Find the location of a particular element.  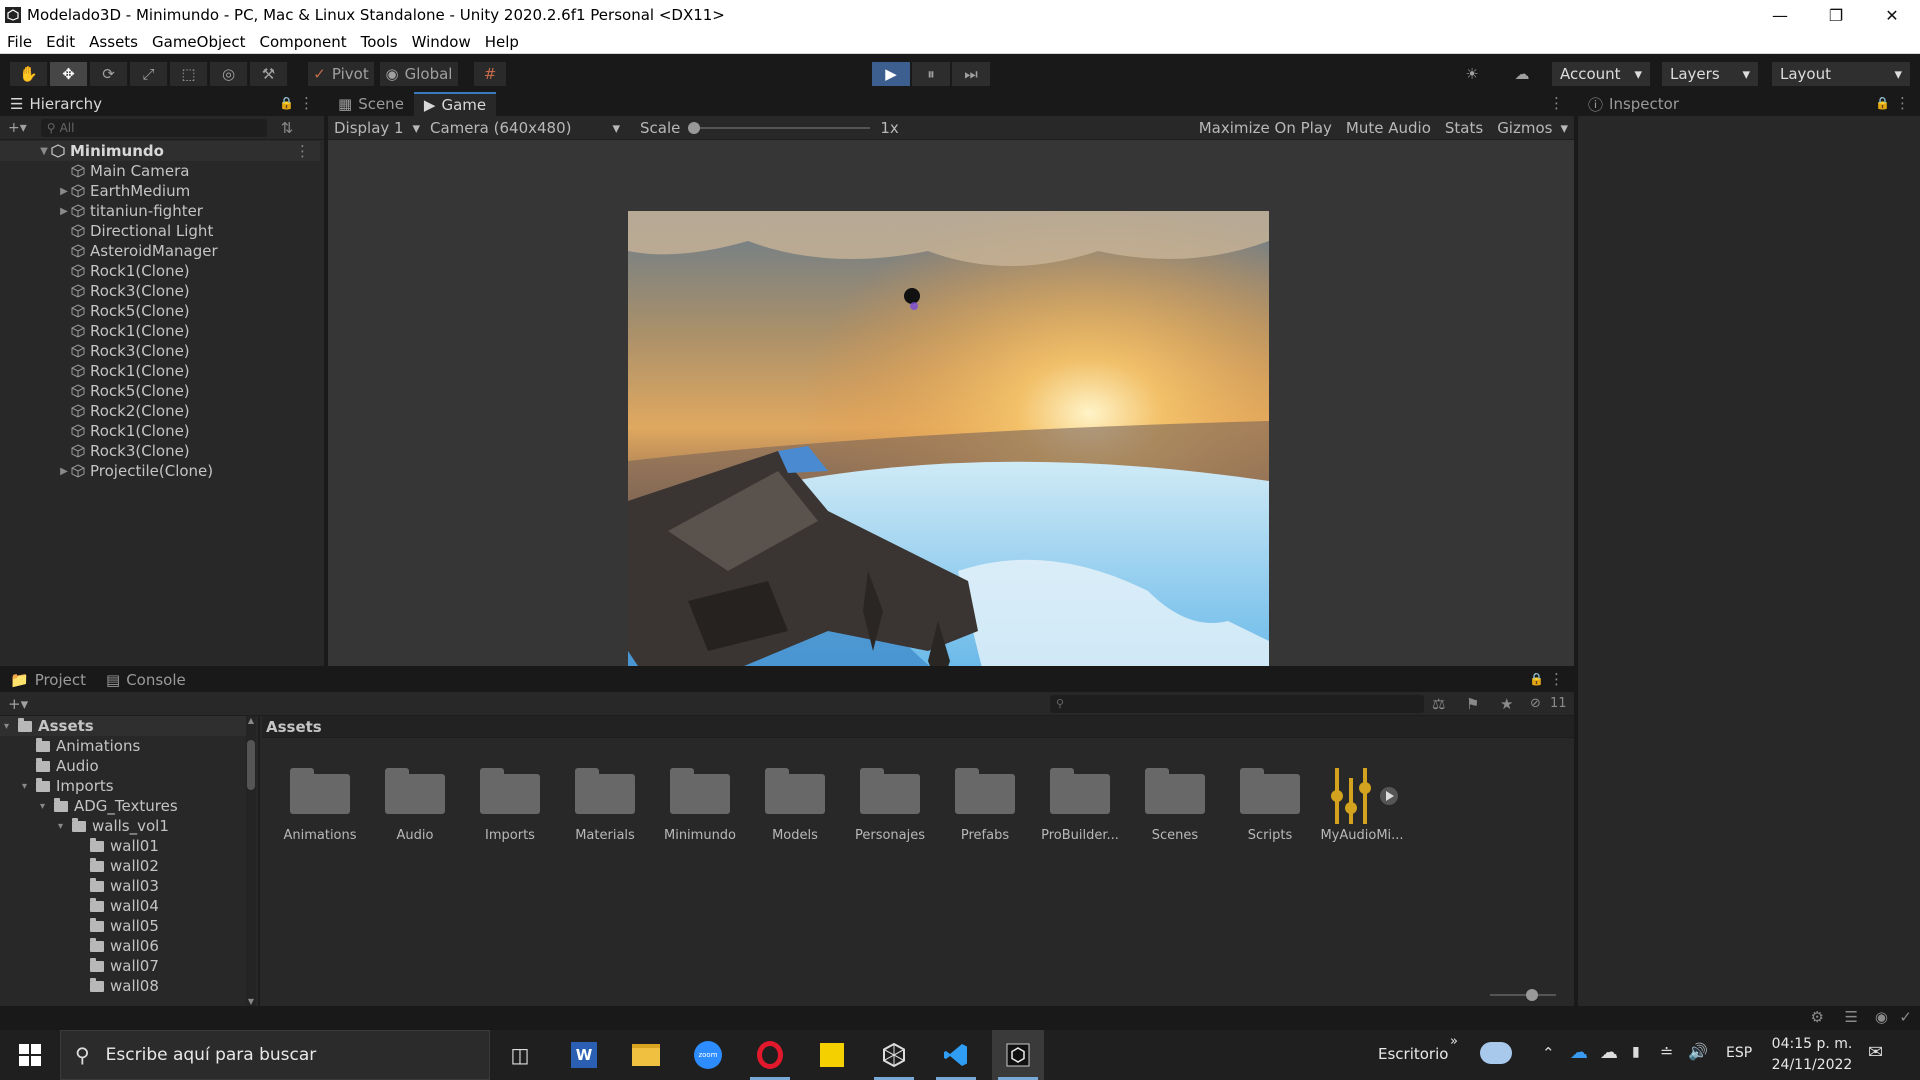

pause-button: ⏸ is located at coordinates (931, 74).